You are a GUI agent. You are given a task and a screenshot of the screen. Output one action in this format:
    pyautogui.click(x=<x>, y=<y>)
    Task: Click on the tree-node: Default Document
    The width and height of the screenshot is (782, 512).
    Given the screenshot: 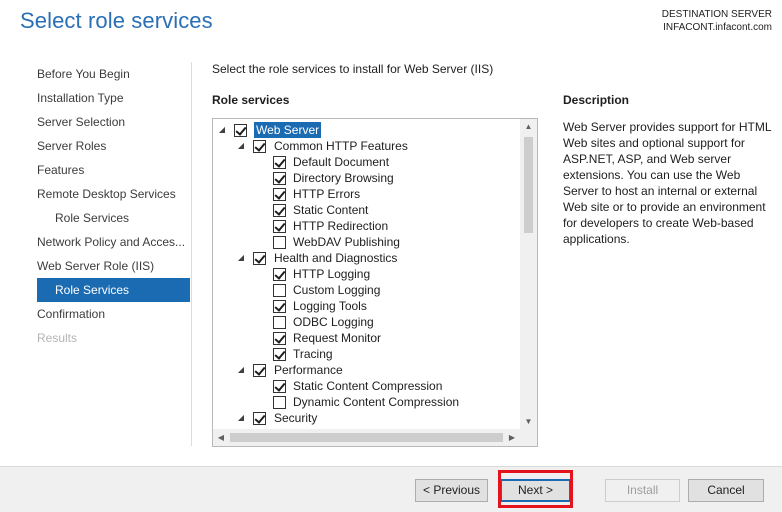 What is the action you would take?
    pyautogui.click(x=366, y=162)
    